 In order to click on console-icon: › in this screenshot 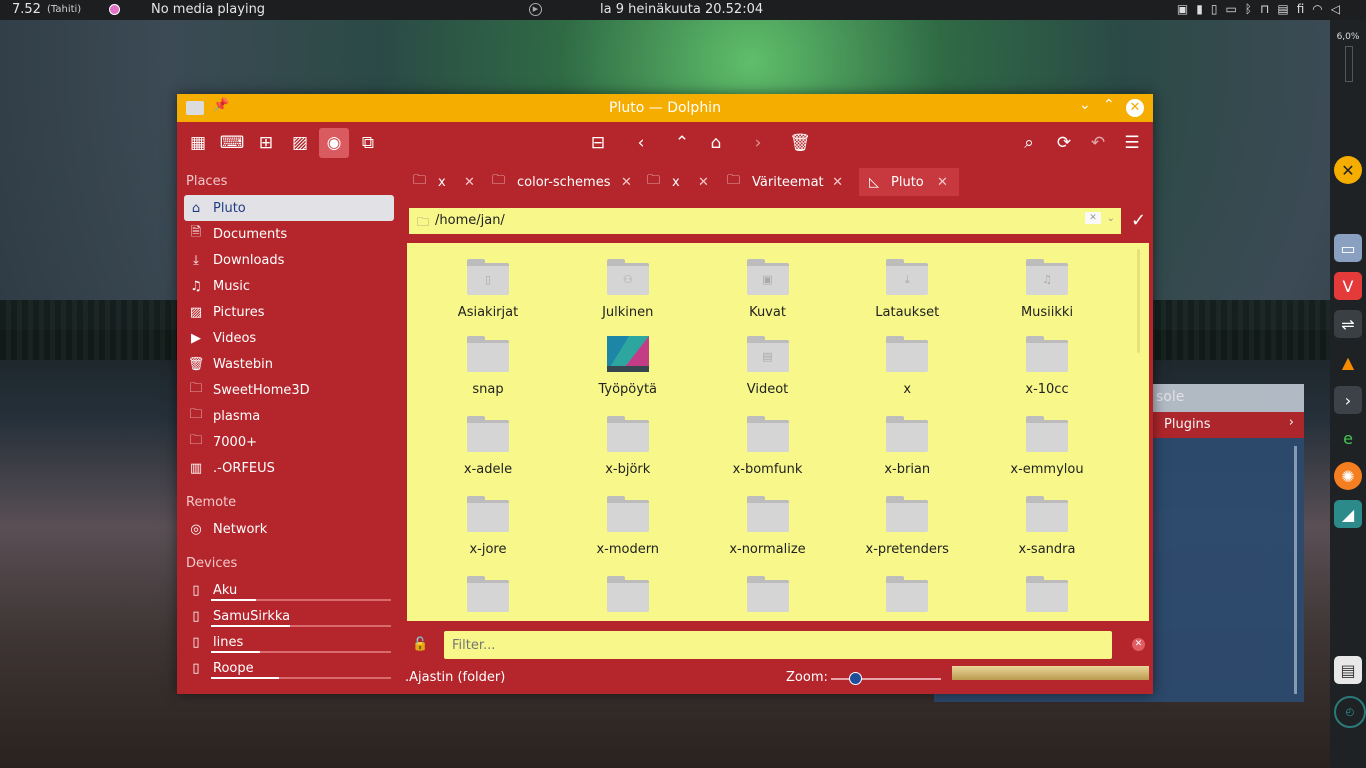, I will do `click(1348, 400)`.